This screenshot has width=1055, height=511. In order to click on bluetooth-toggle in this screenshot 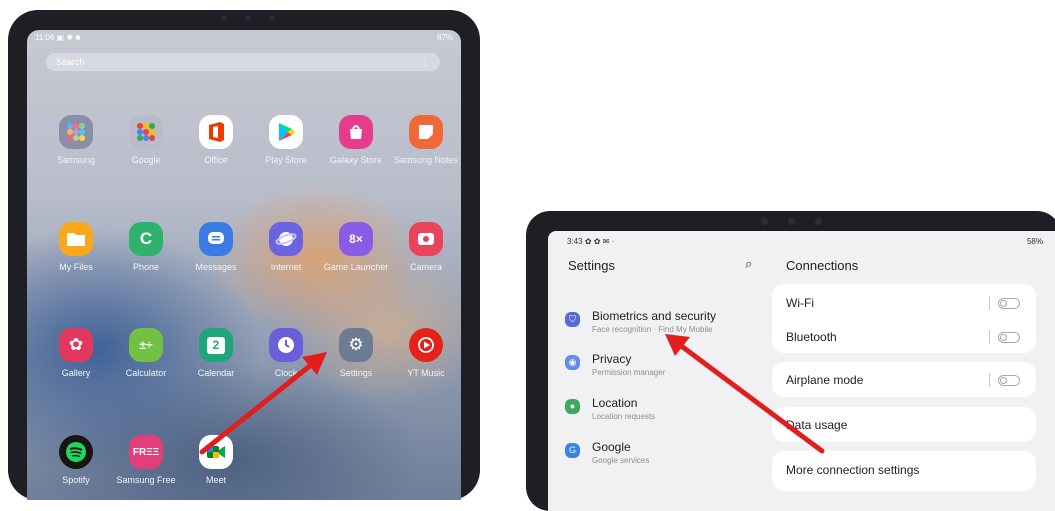, I will do `click(1009, 337)`.